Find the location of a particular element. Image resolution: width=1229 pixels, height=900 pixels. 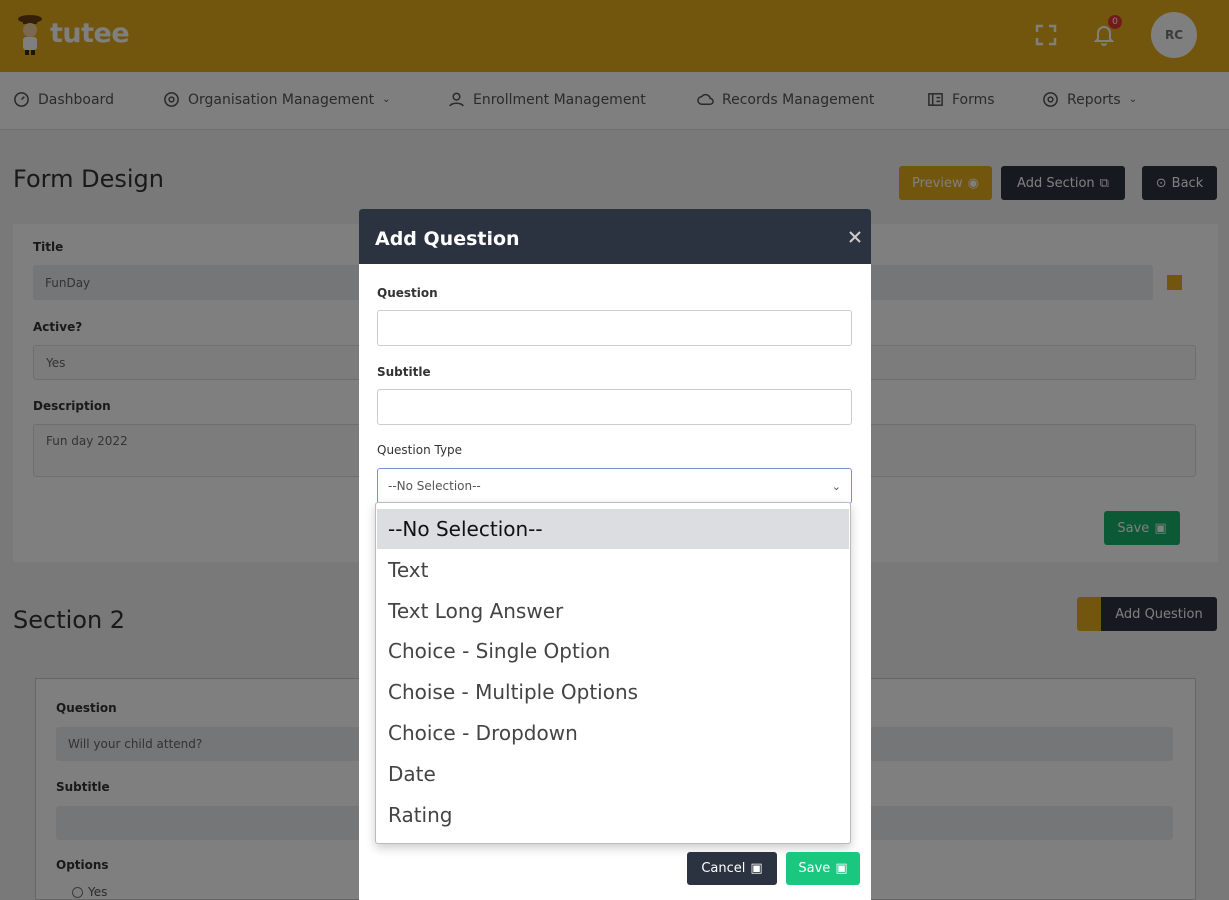

save-label: Save is located at coordinates (814, 868).